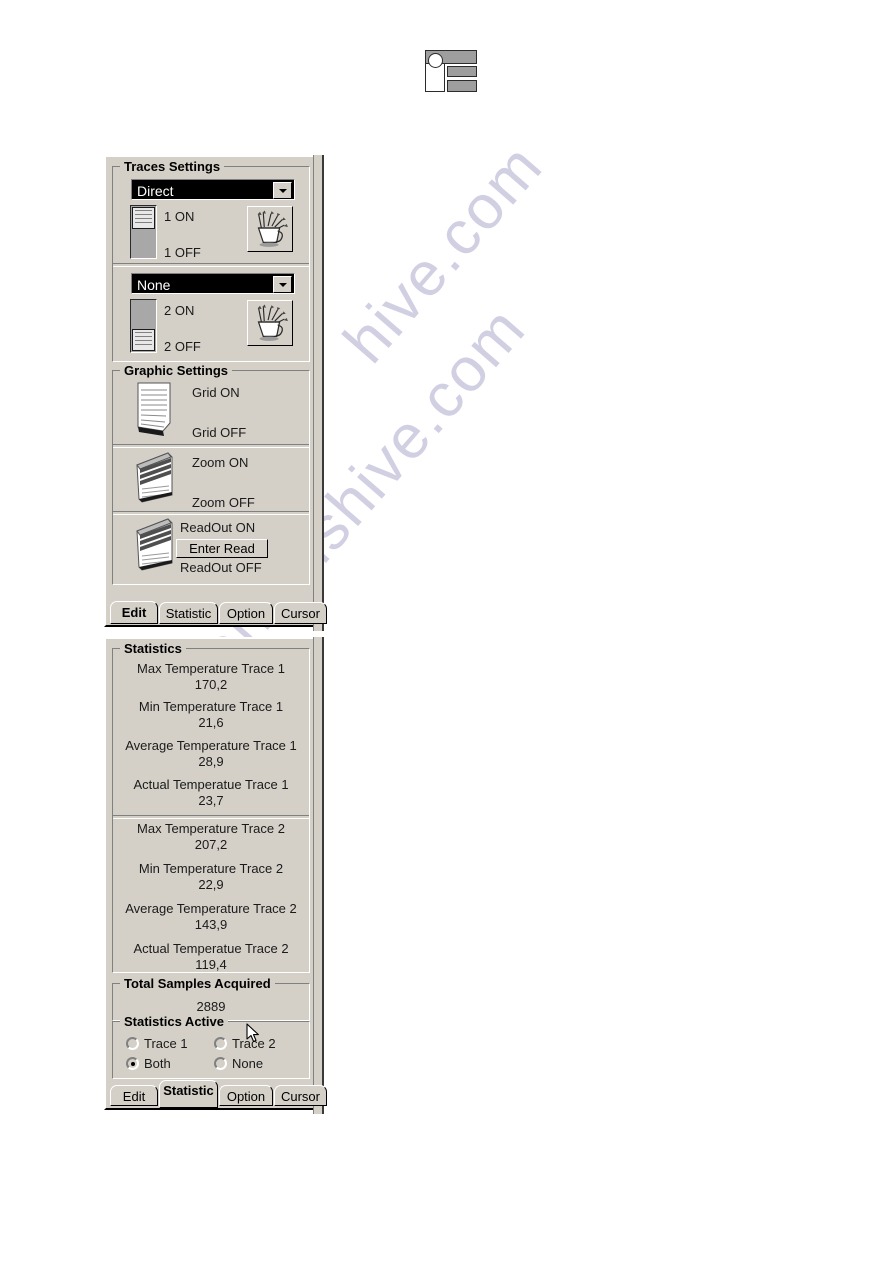 Image resolution: width=893 pixels, height=1263 pixels. I want to click on zoom-lever-control, so click(155, 480).